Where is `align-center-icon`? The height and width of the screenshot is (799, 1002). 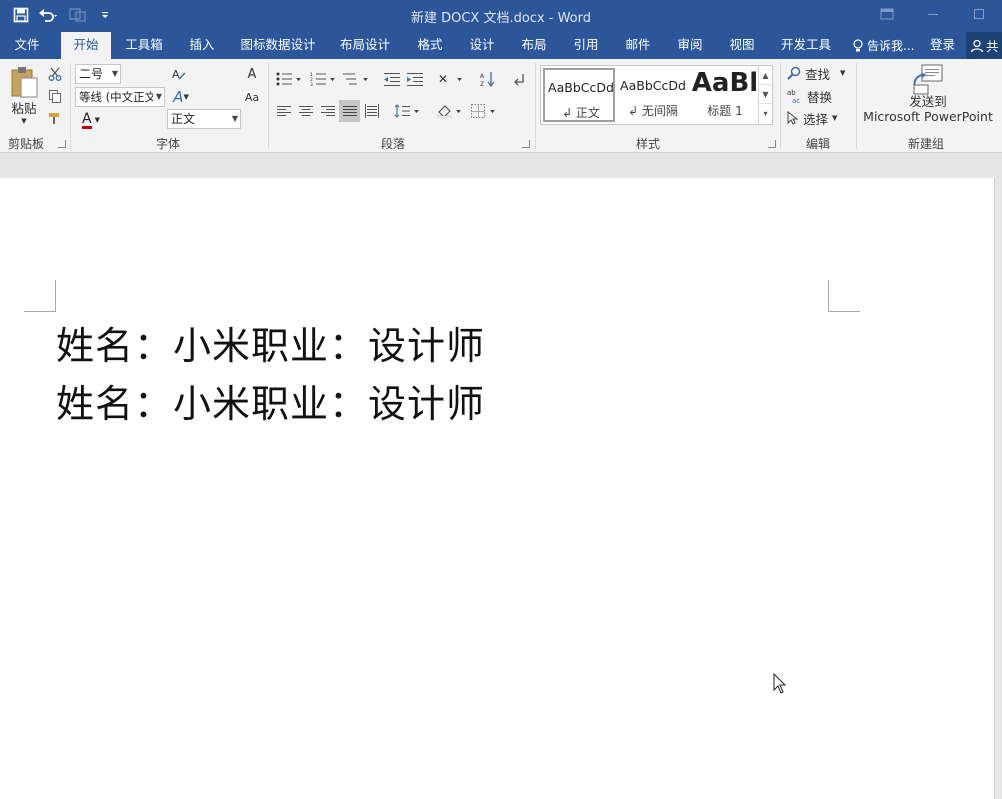 align-center-icon is located at coordinates (306, 111).